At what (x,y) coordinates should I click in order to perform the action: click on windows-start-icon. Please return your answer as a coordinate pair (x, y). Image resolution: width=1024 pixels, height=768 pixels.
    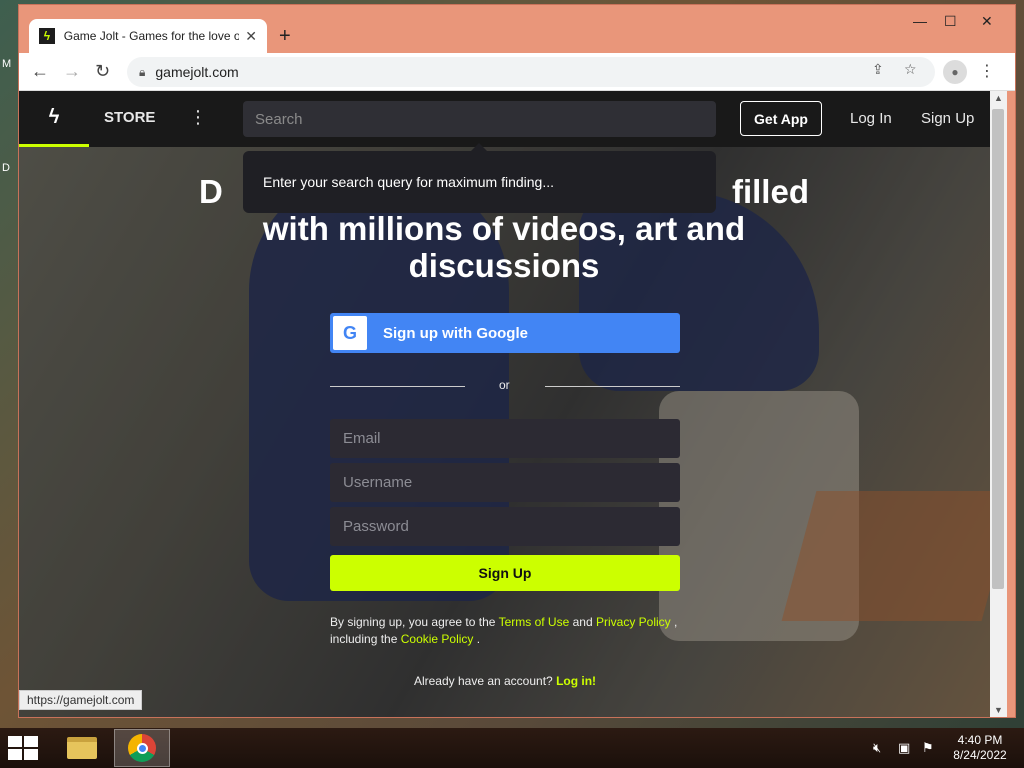
    Looking at the image, I should click on (24, 748).